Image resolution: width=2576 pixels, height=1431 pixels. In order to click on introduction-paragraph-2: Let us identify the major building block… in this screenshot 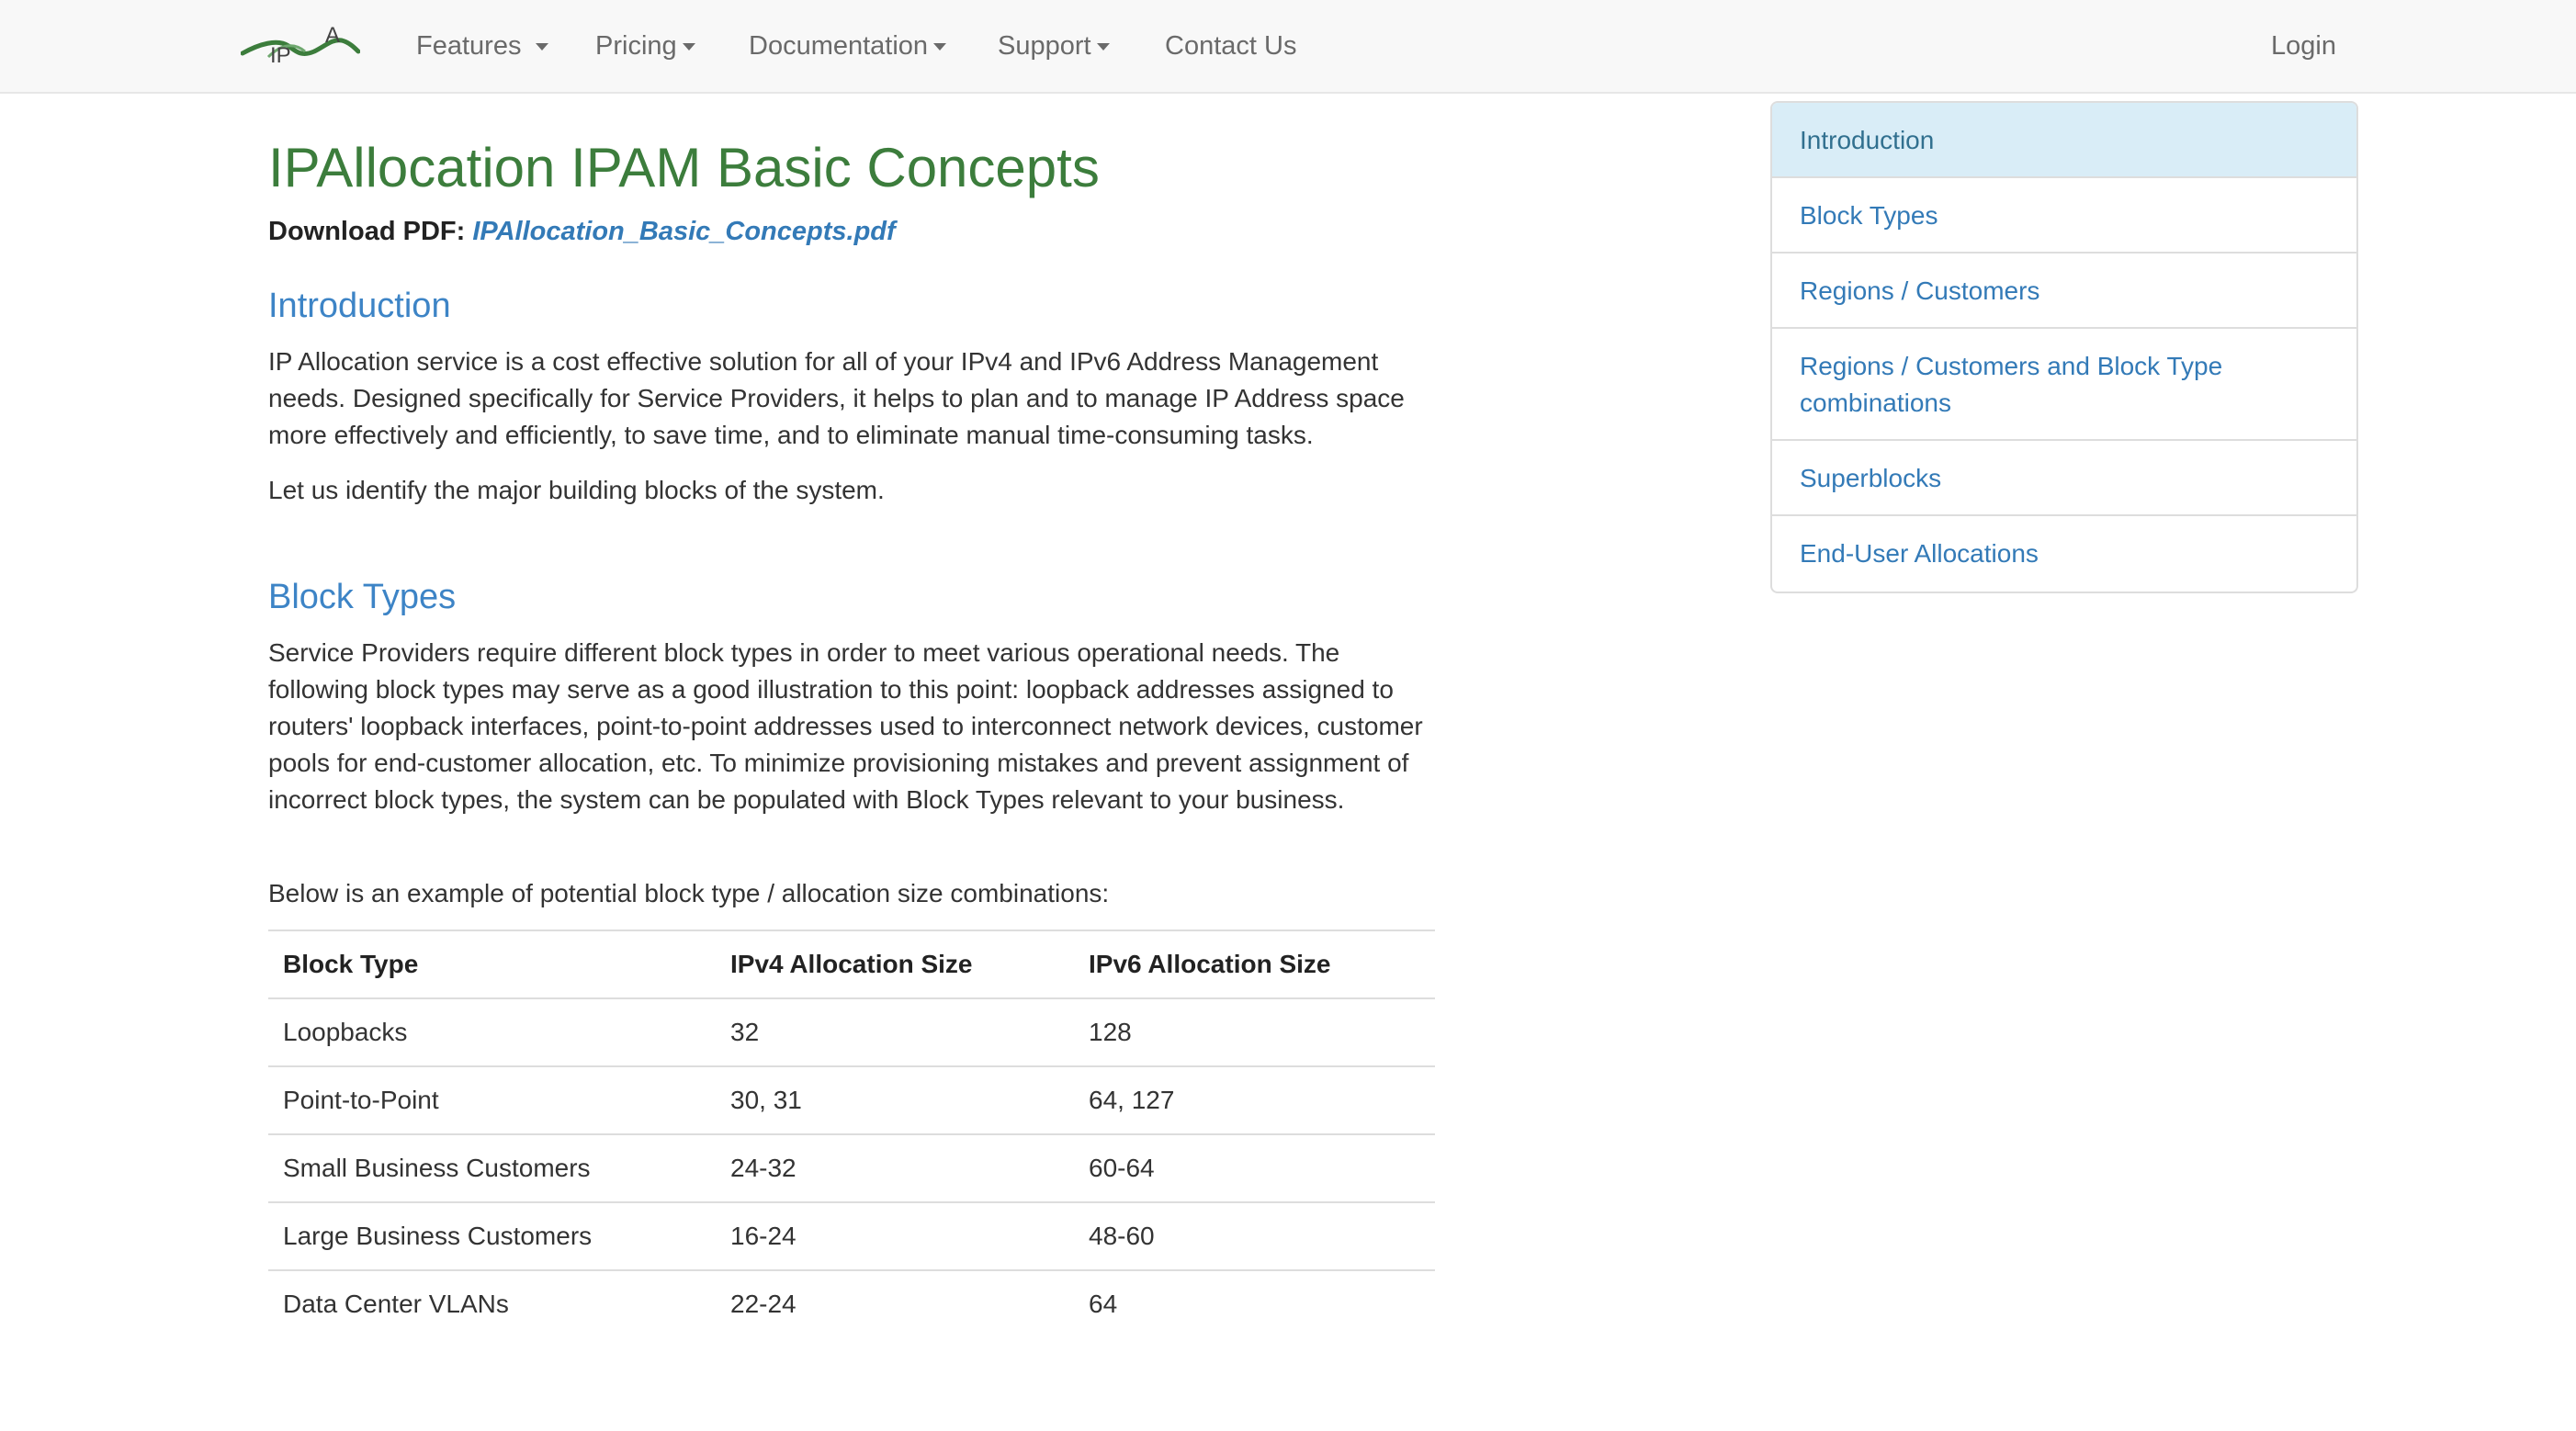, I will do `click(576, 490)`.